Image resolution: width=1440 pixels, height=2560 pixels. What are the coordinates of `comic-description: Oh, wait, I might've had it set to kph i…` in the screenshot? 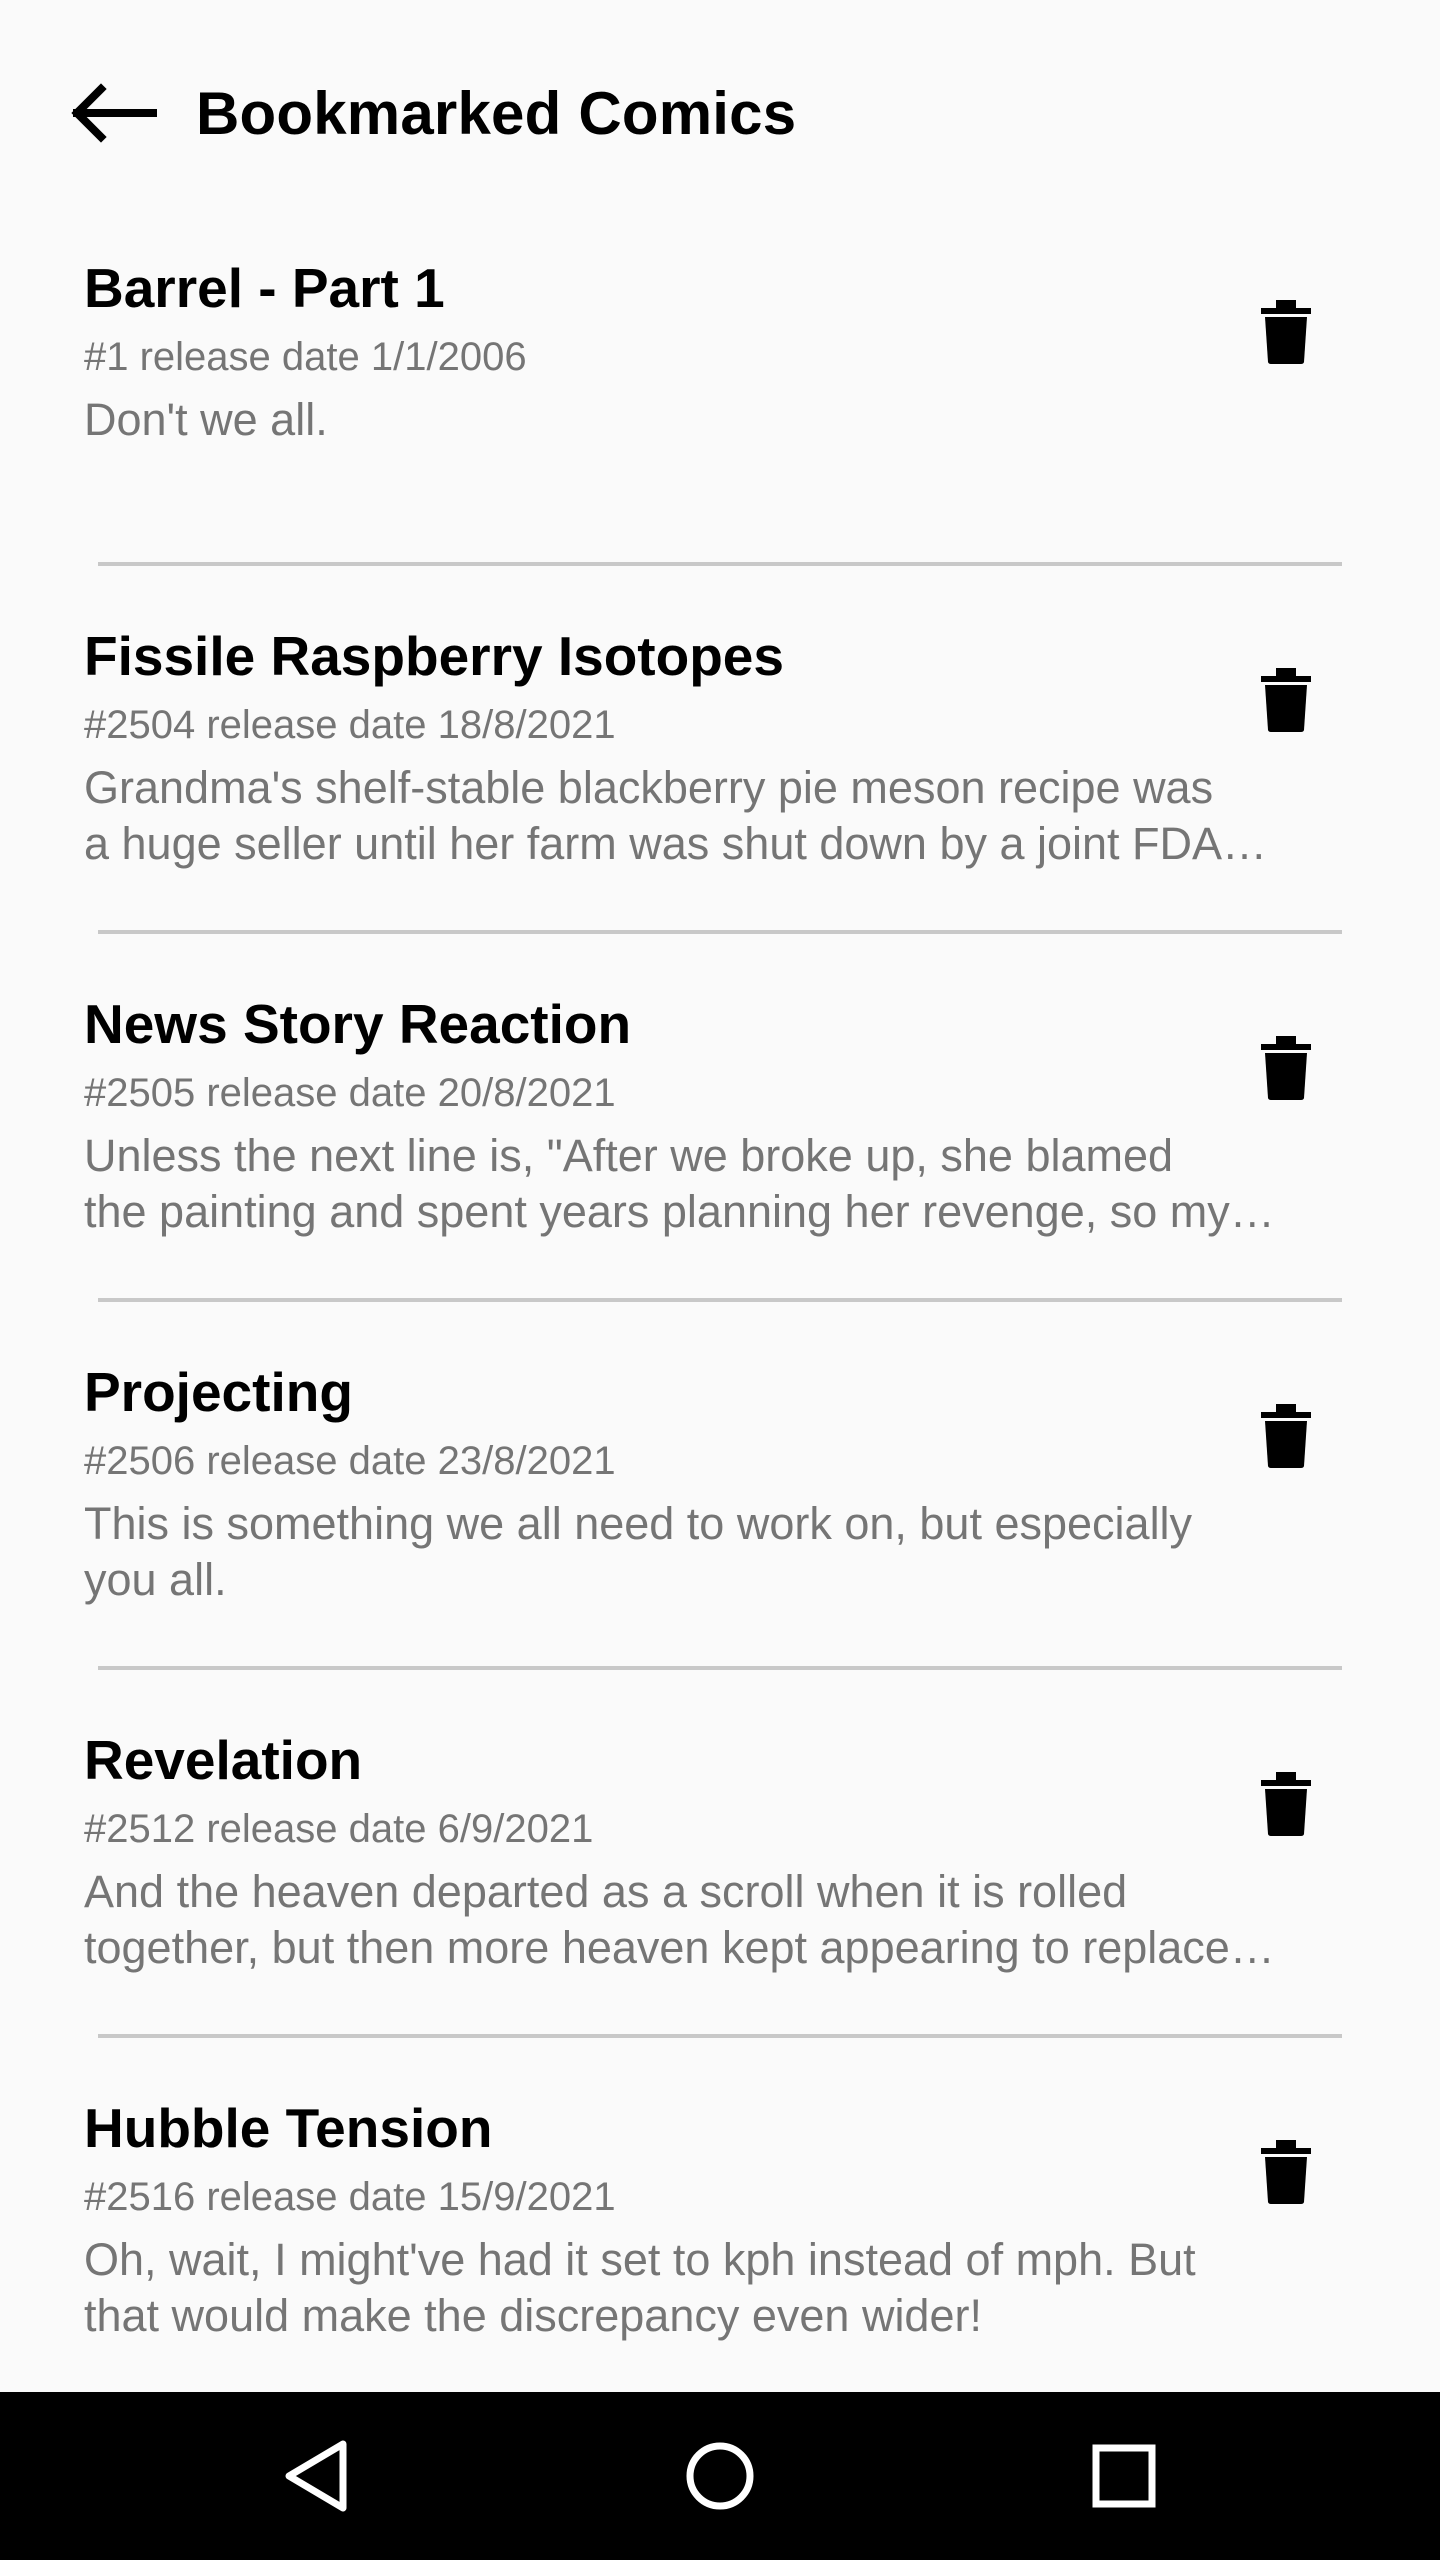 It's located at (720, 2288).